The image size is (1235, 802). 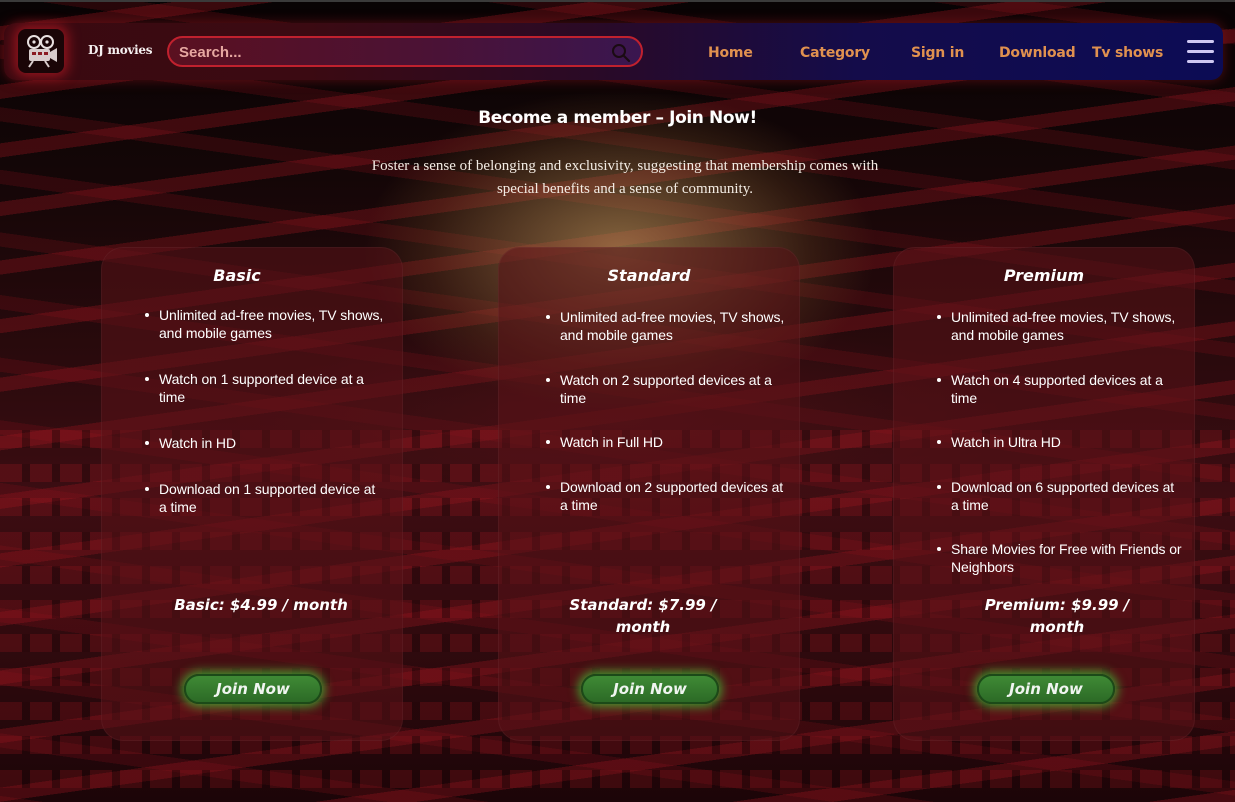 What do you see at coordinates (730, 53) in the screenshot?
I see `nav-link-home: Home` at bounding box center [730, 53].